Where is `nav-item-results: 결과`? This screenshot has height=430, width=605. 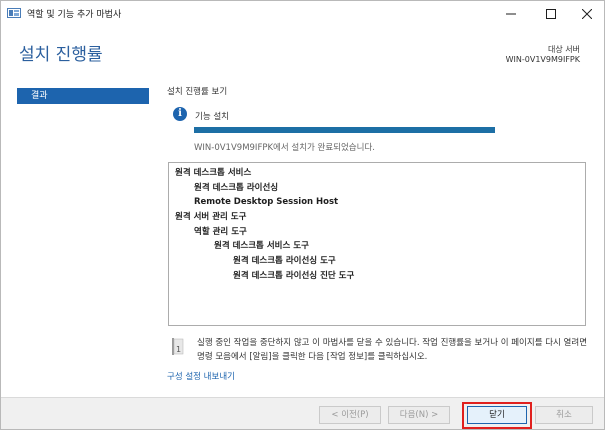
nav-item-results: 결과 is located at coordinates (83, 96).